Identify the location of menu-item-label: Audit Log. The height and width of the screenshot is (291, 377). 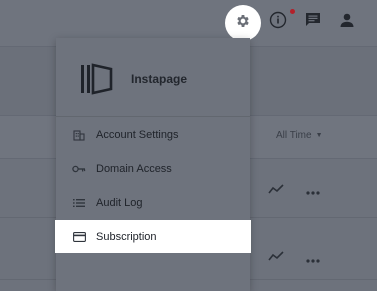
(119, 202).